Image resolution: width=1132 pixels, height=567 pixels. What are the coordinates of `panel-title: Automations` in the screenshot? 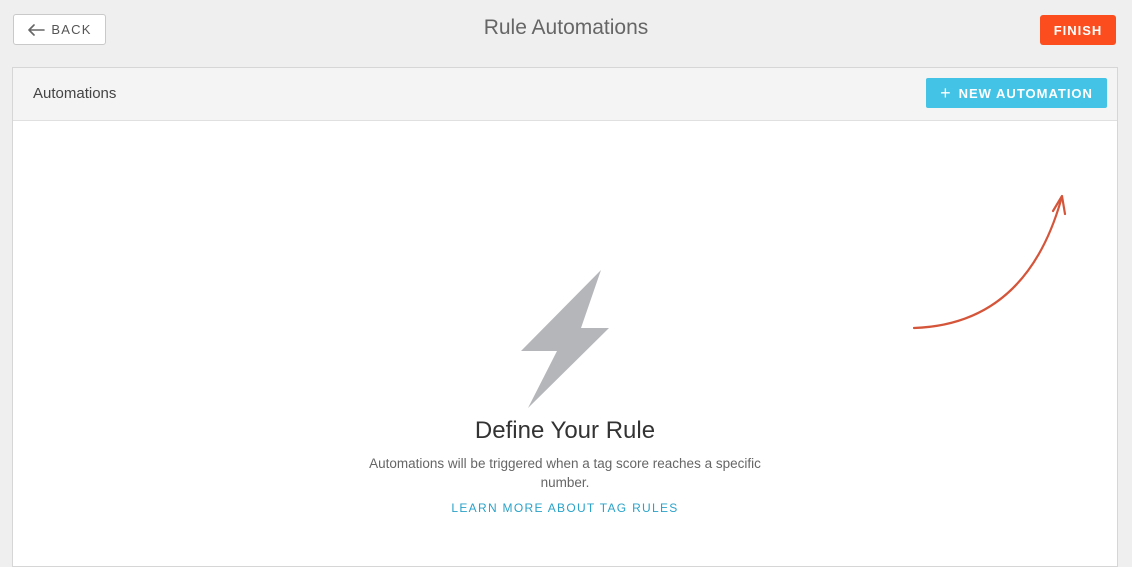 It's located at (75, 93).